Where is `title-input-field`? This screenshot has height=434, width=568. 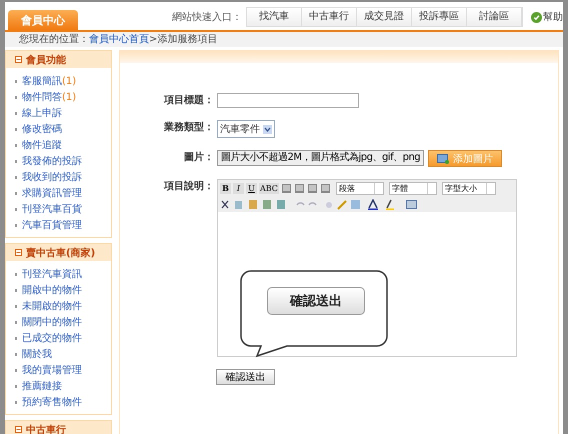
title-input-field is located at coordinates (288, 100).